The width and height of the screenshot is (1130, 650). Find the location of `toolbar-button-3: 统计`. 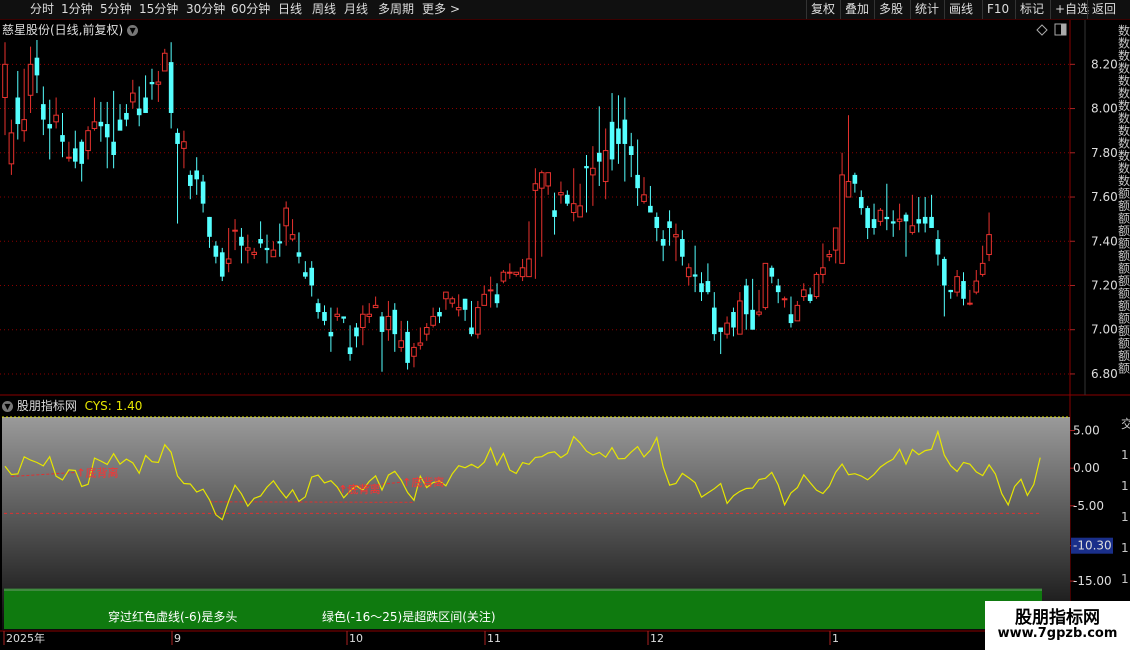

toolbar-button-3: 统计 is located at coordinates (926, 9).